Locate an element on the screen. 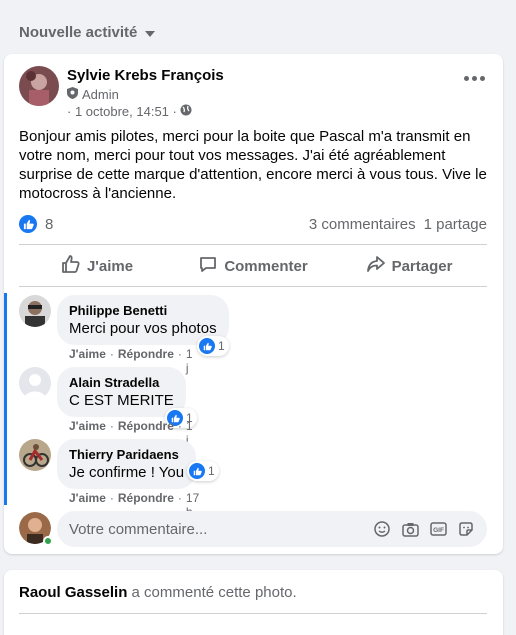 This screenshot has height=635, width=516. author-avatar is located at coordinates (39, 86).